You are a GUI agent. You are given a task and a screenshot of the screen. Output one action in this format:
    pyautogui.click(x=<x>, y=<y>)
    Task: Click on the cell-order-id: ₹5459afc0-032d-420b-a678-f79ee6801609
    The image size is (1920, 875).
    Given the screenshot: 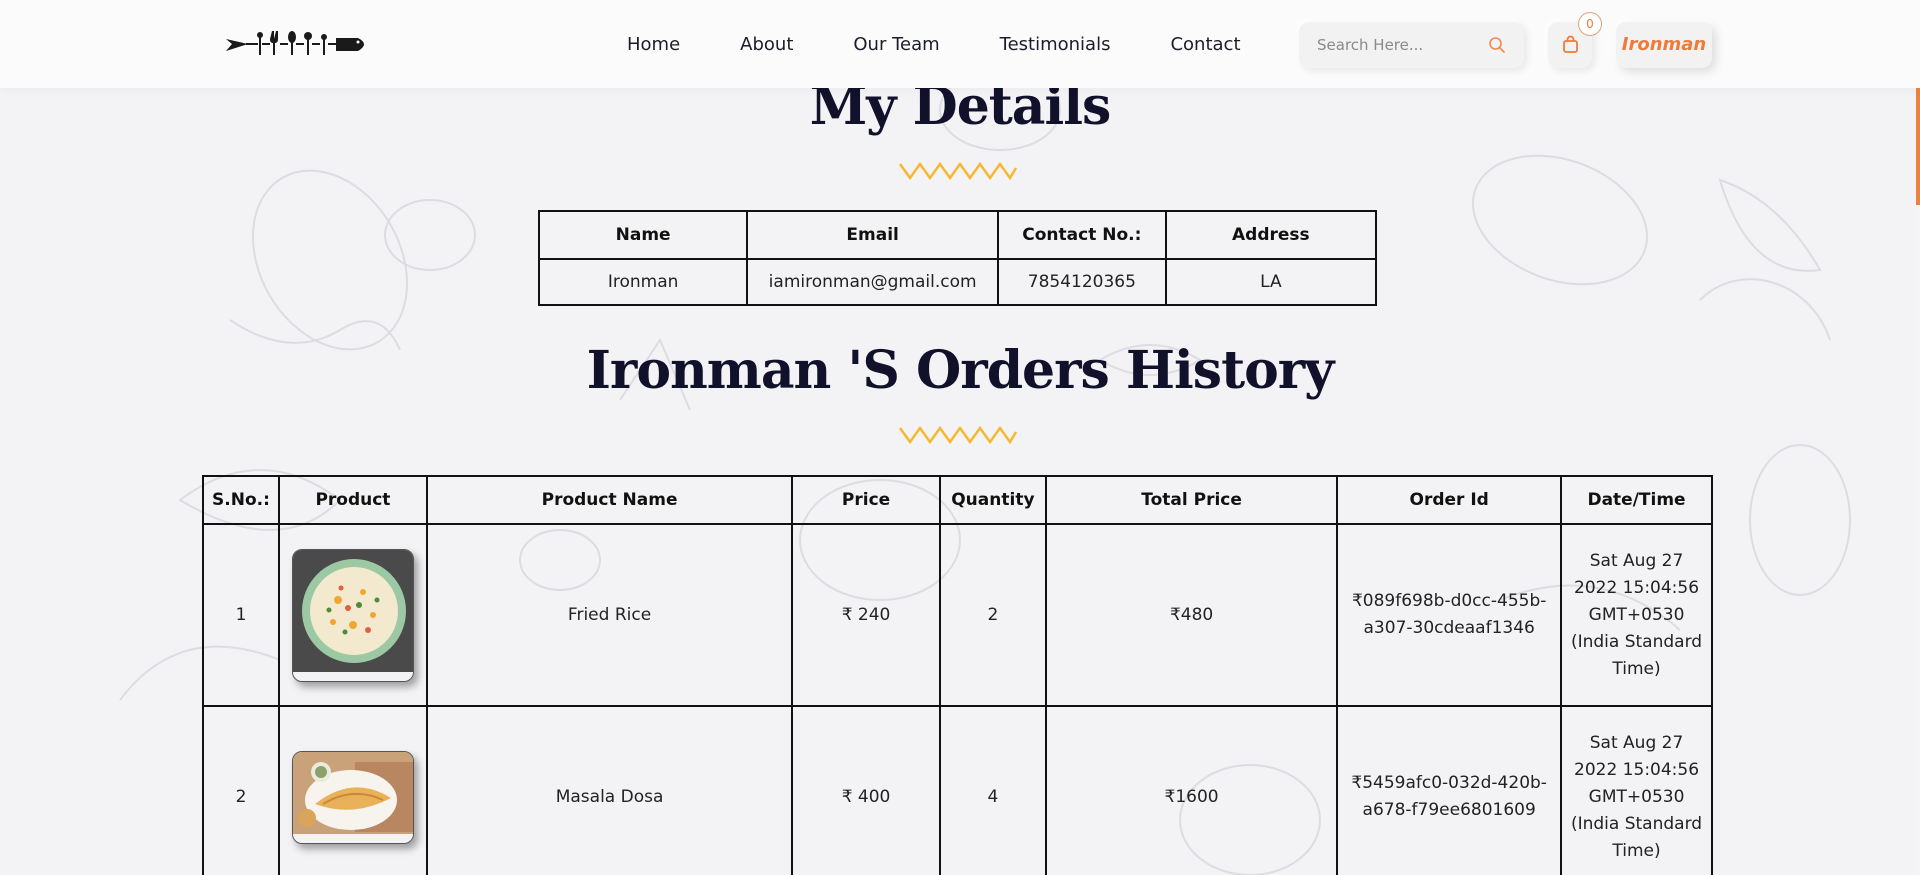 What is the action you would take?
    pyautogui.click(x=1449, y=790)
    